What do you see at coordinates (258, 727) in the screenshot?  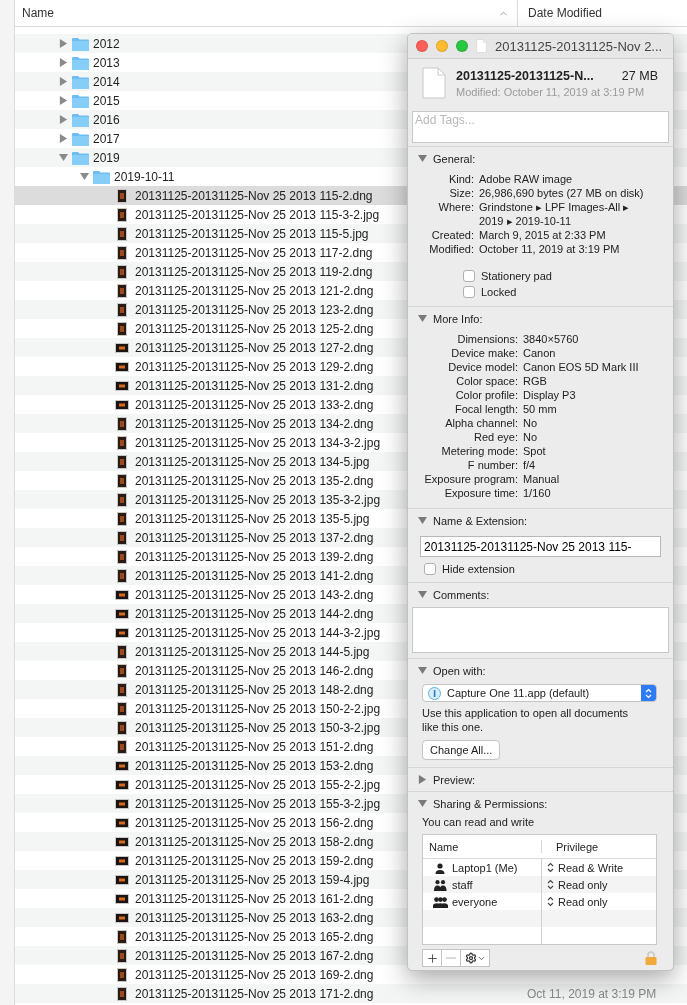 I see `file-name: 20131125-20131125-Nov 25 2013 150-3-2.jpg` at bounding box center [258, 727].